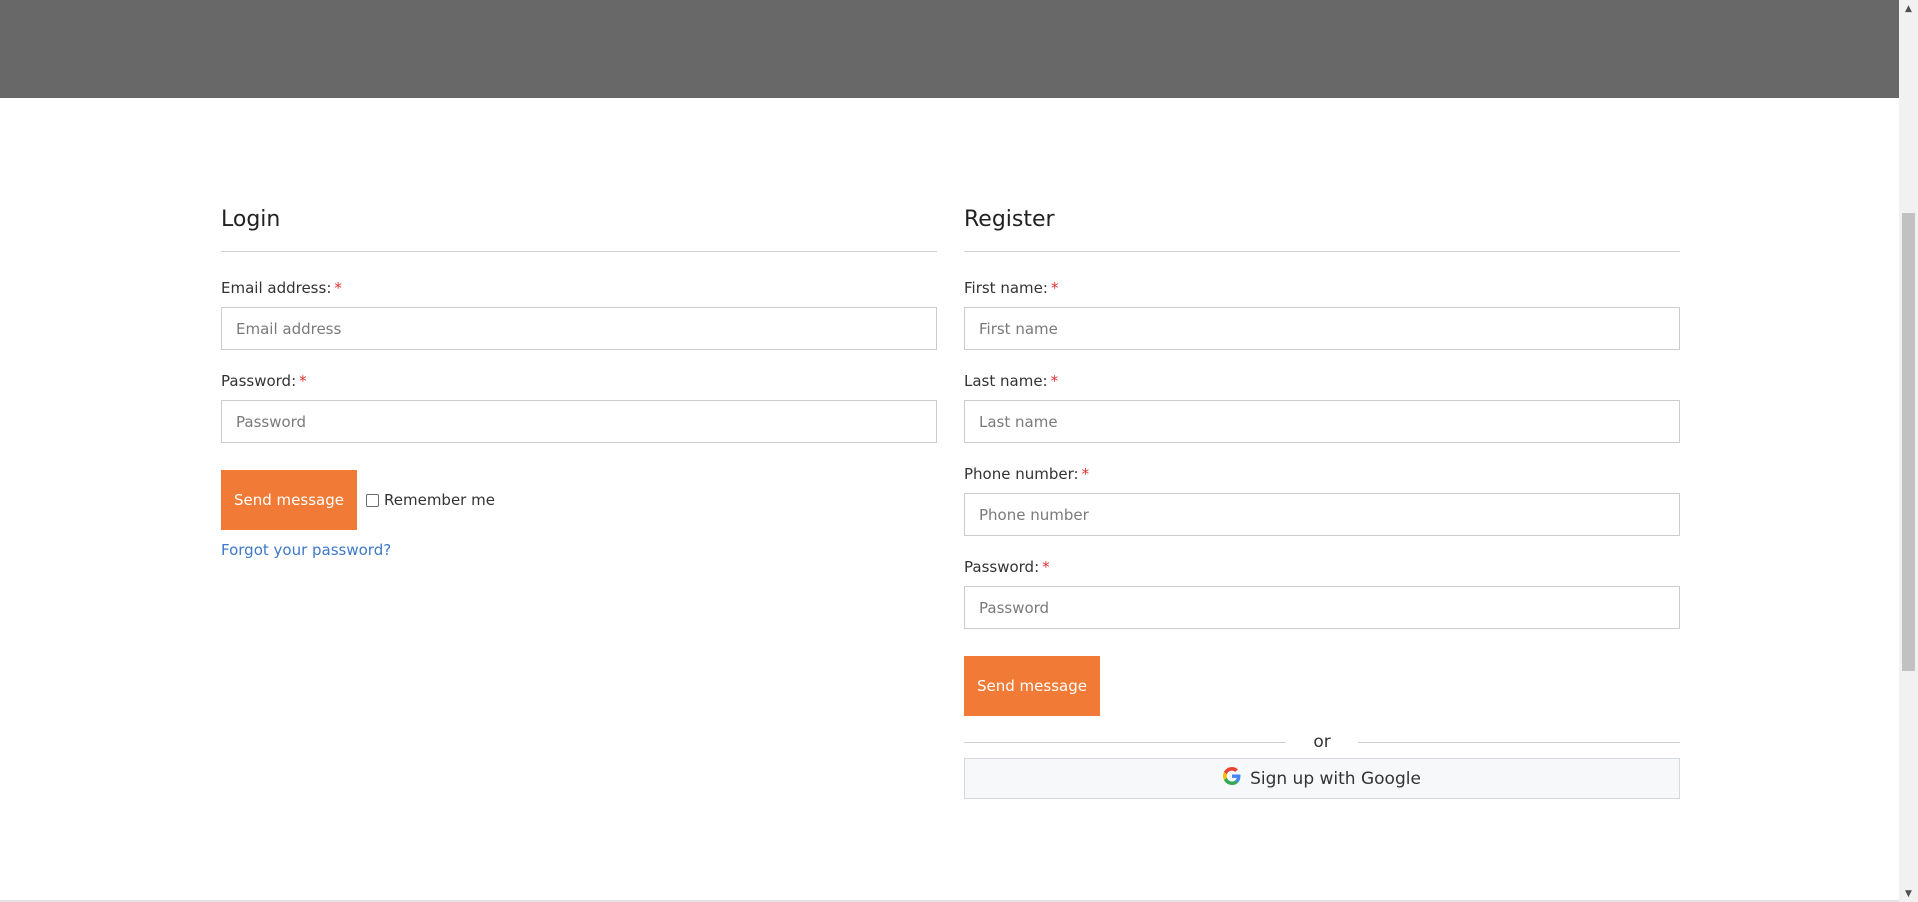 Image resolution: width=1918 pixels, height=902 pixels. Describe the element at coordinates (1032, 686) in the screenshot. I see `register-submit-button: Send message` at that location.